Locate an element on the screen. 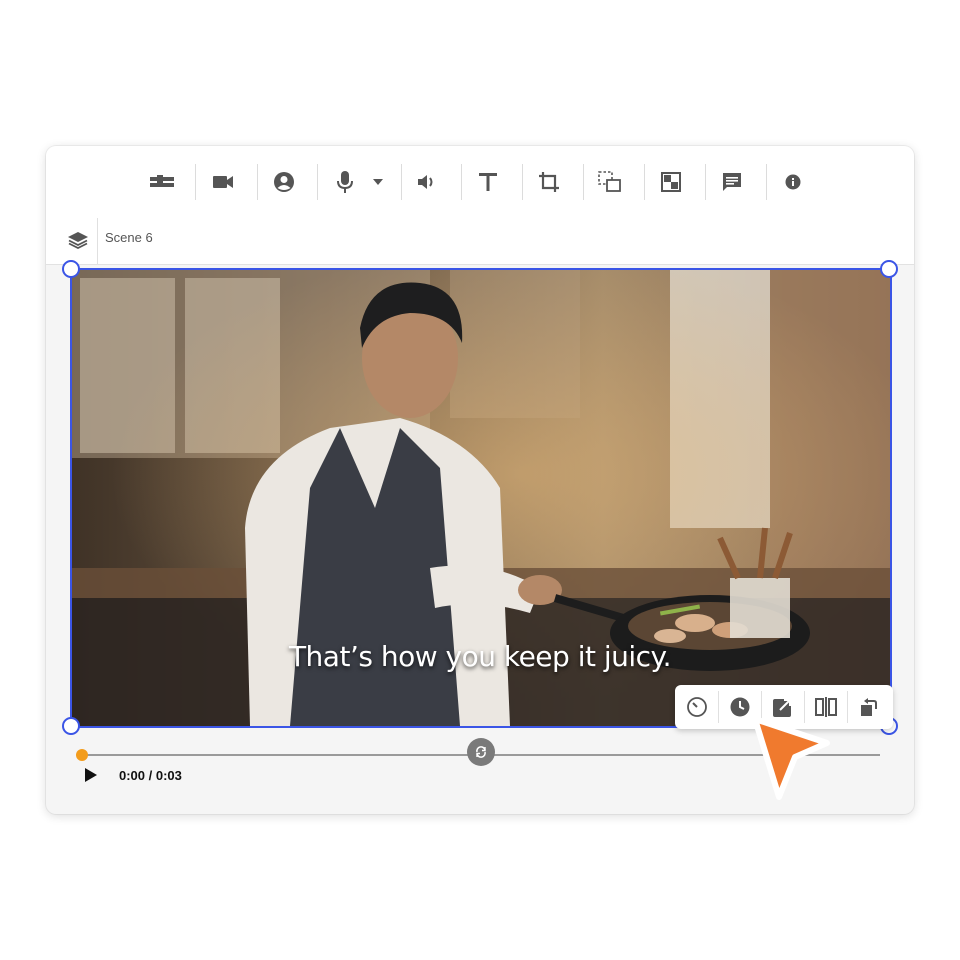 This screenshot has height=960, width=960. speaker-icon is located at coordinates (427, 182).